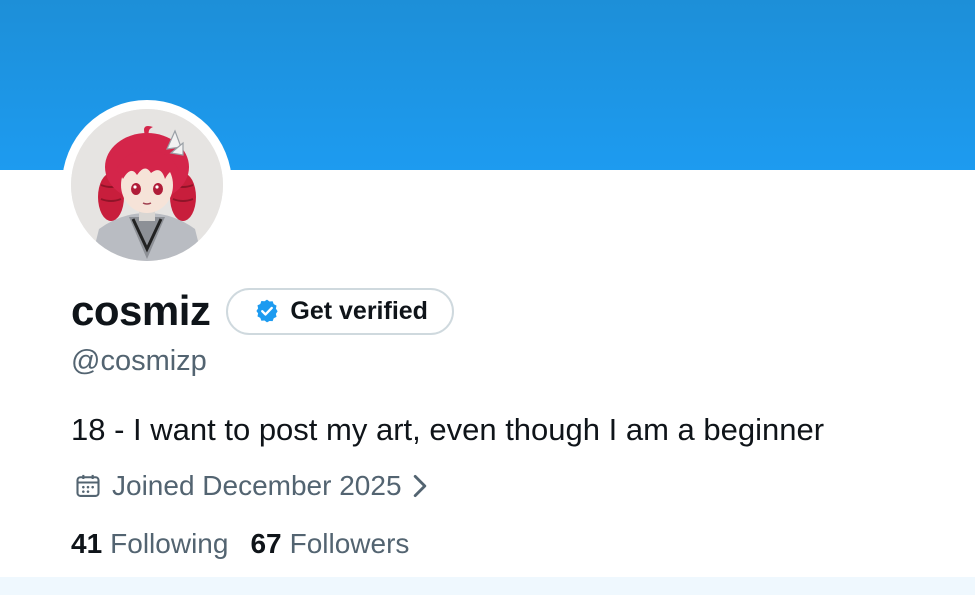 This screenshot has width=975, height=595. I want to click on avatar, so click(147, 185).